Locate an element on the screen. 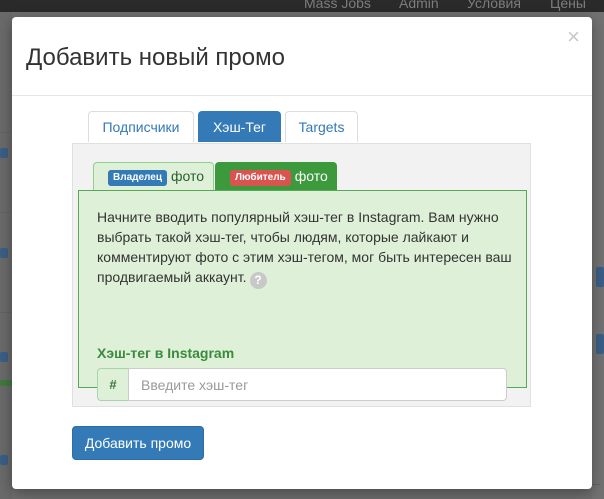 The image size is (604, 499). hash-prefix-addon: # is located at coordinates (112, 384).